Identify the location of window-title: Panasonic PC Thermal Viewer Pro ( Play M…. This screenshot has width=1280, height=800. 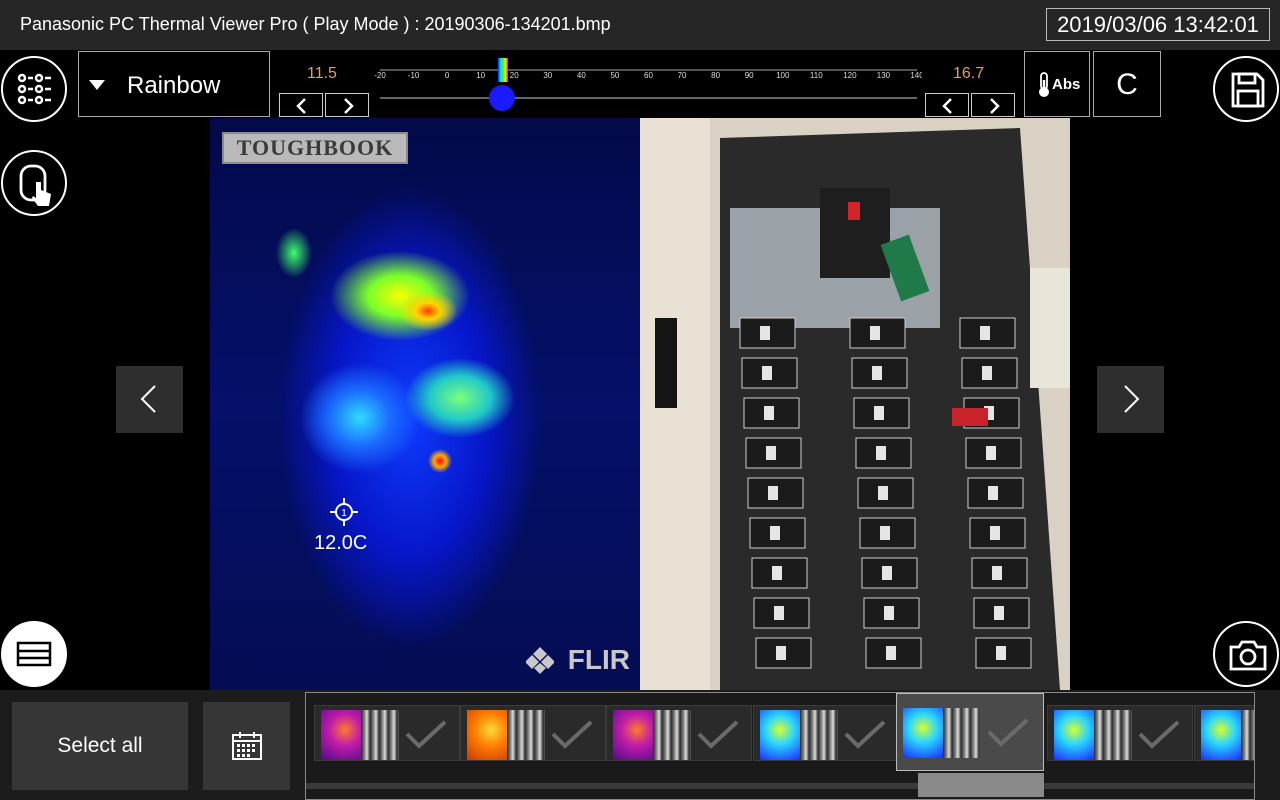
(315, 24).